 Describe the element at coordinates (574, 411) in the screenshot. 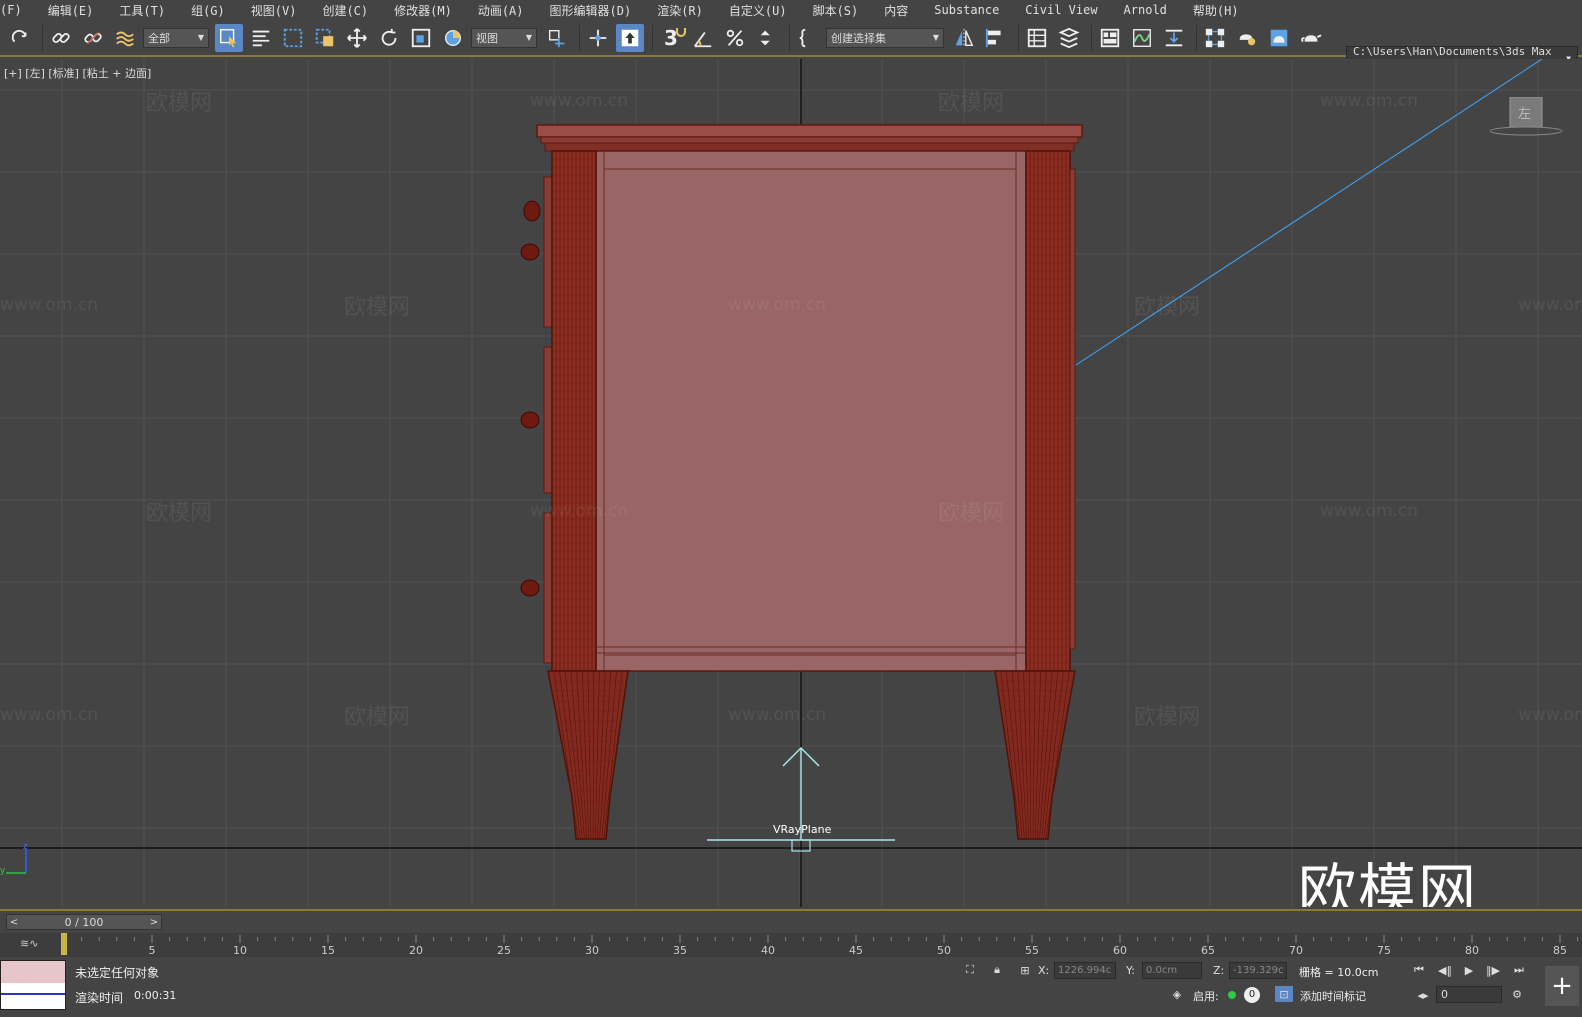

I see `left-post` at that location.